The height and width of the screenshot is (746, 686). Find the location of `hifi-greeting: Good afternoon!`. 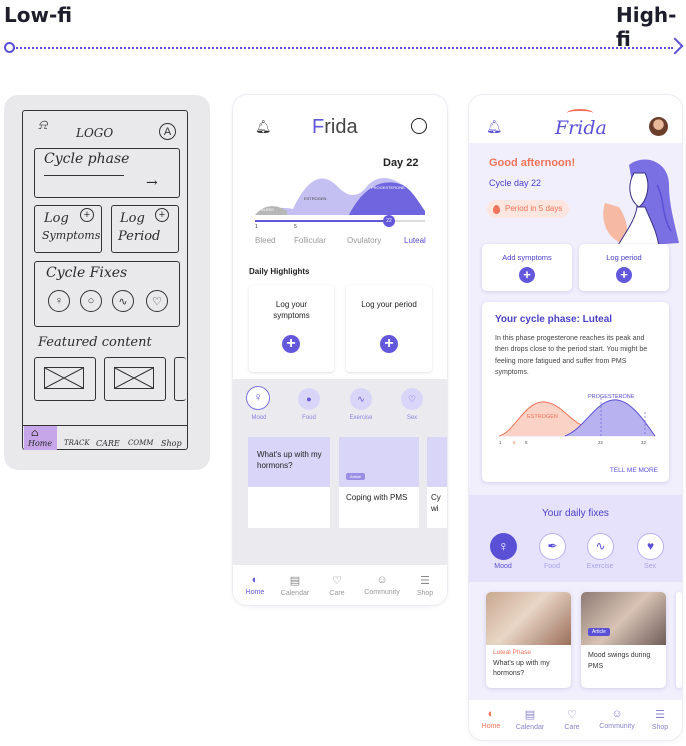

hifi-greeting: Good afternoon! is located at coordinates (532, 163).